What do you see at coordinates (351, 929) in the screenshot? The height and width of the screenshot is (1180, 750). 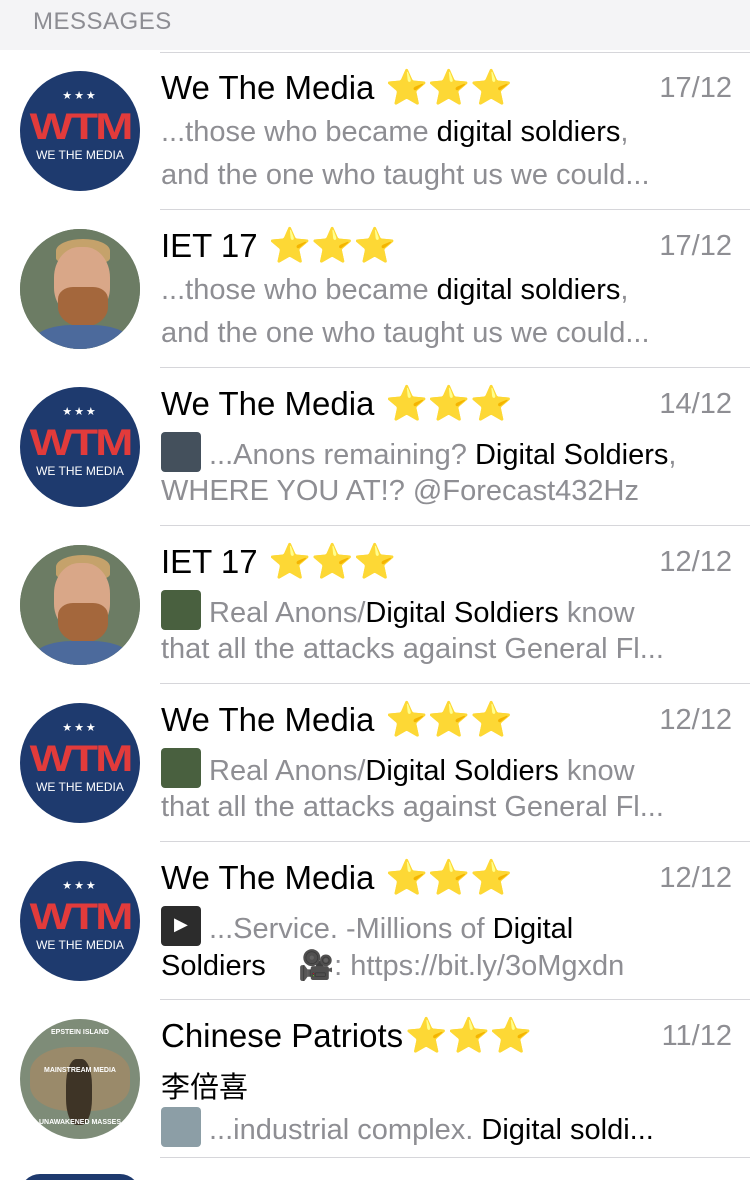 I see `preview-text: ...Service. -Millions of` at bounding box center [351, 929].